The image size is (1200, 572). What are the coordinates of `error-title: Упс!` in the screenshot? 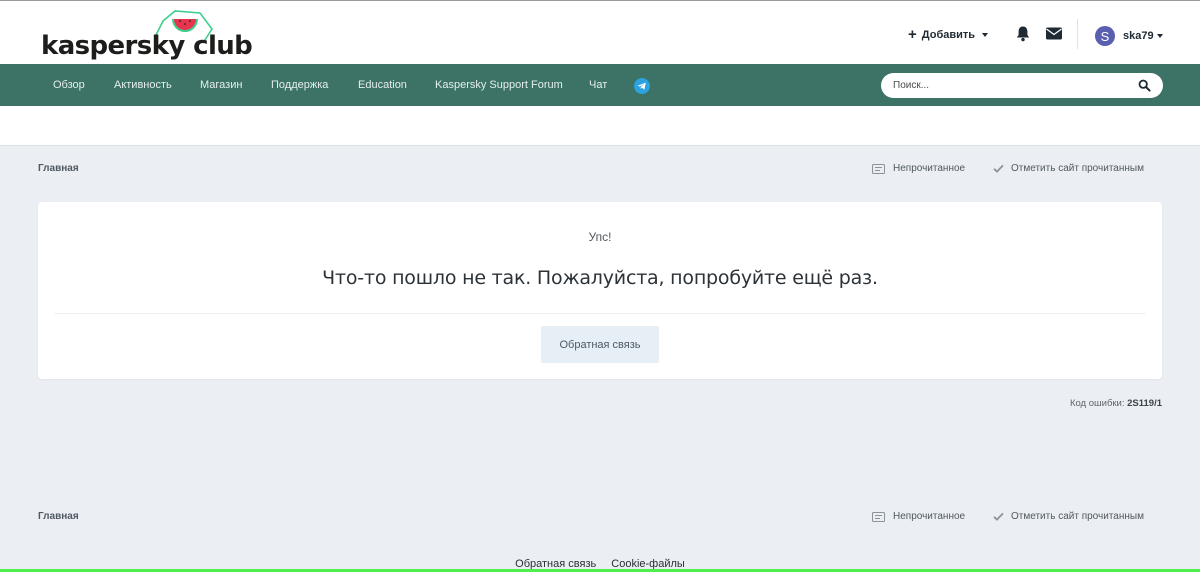 It's located at (600, 237).